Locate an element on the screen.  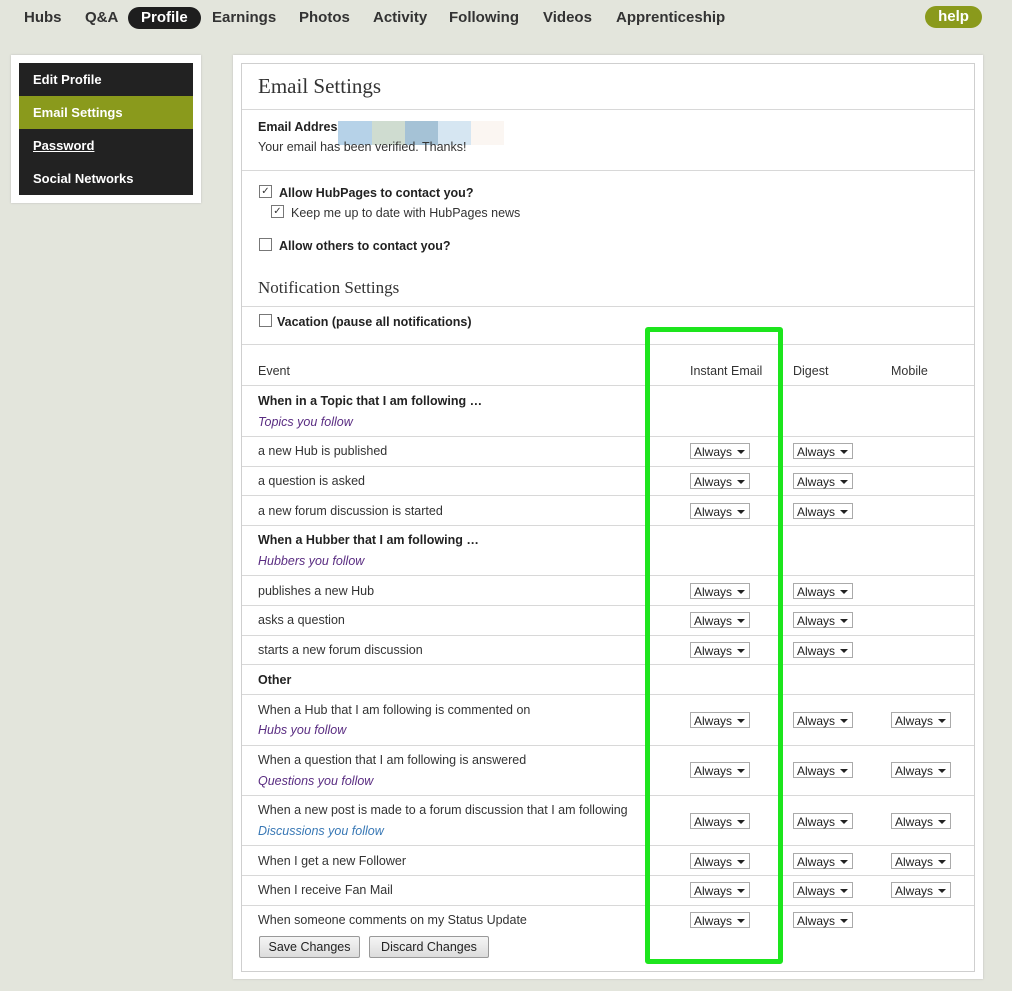
nav-following: Following is located at coordinates (484, 18).